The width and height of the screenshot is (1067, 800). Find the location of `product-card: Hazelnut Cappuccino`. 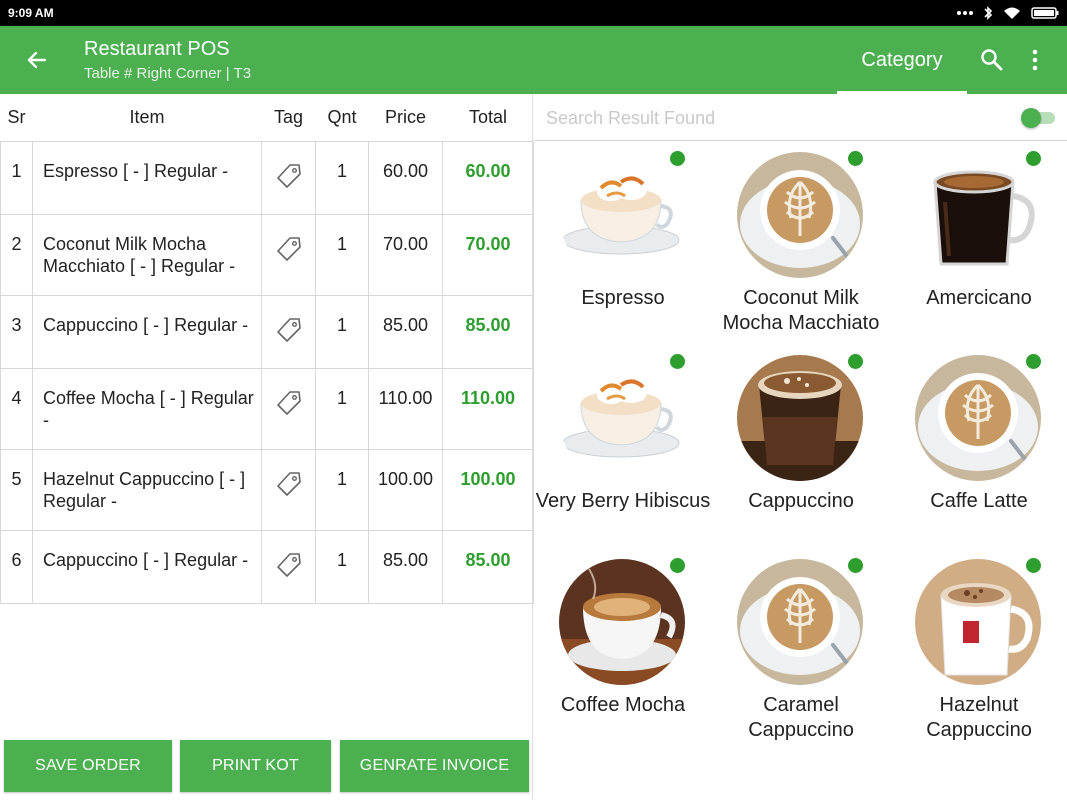

product-card: Hazelnut Cappuccino is located at coordinates (978, 649).